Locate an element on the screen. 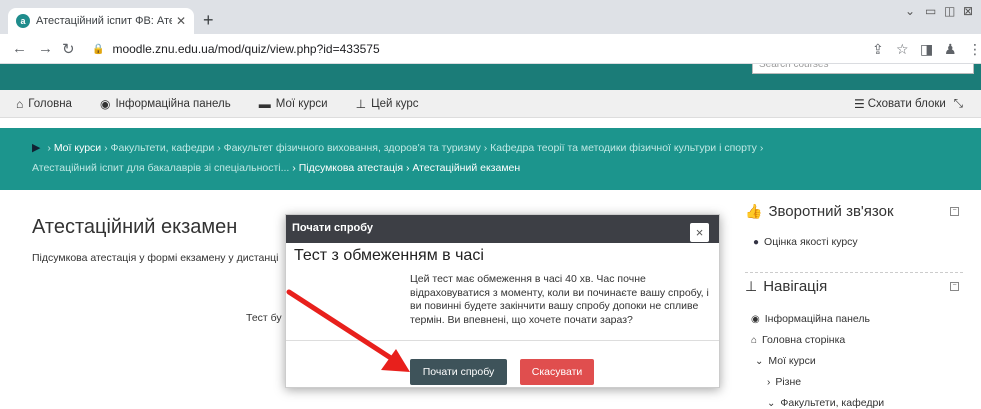 This screenshot has width=981, height=409. breadcrumb-current: Атестаційний екзамен is located at coordinates (466, 168).